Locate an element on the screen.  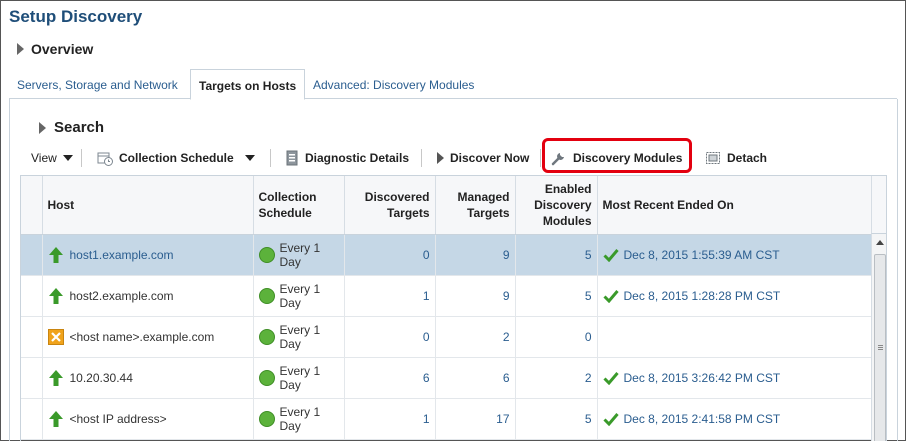
diagnostic-details-button: Diagnostic Details is located at coordinates (347, 158).